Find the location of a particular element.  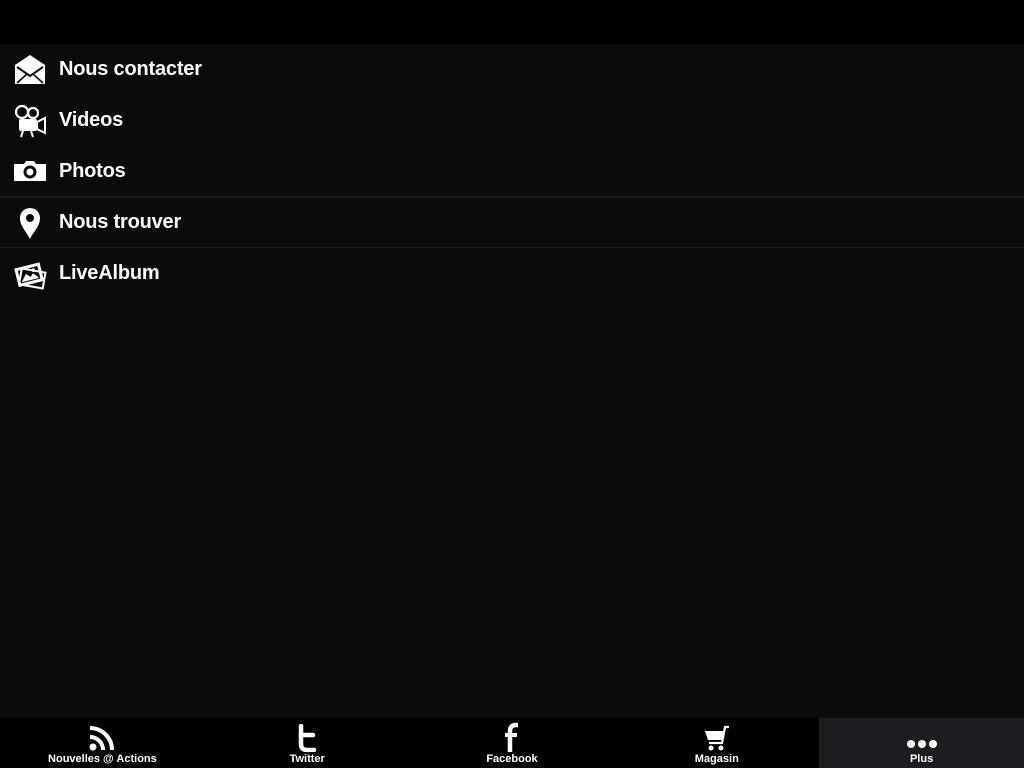

tab-label: Twitter is located at coordinates (307, 759).